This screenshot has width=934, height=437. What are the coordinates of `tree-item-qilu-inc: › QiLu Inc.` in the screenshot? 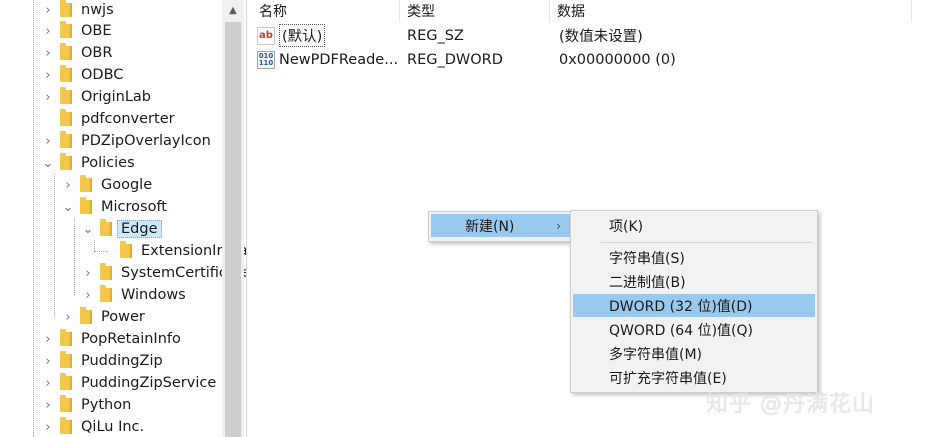 It's located at (92, 426).